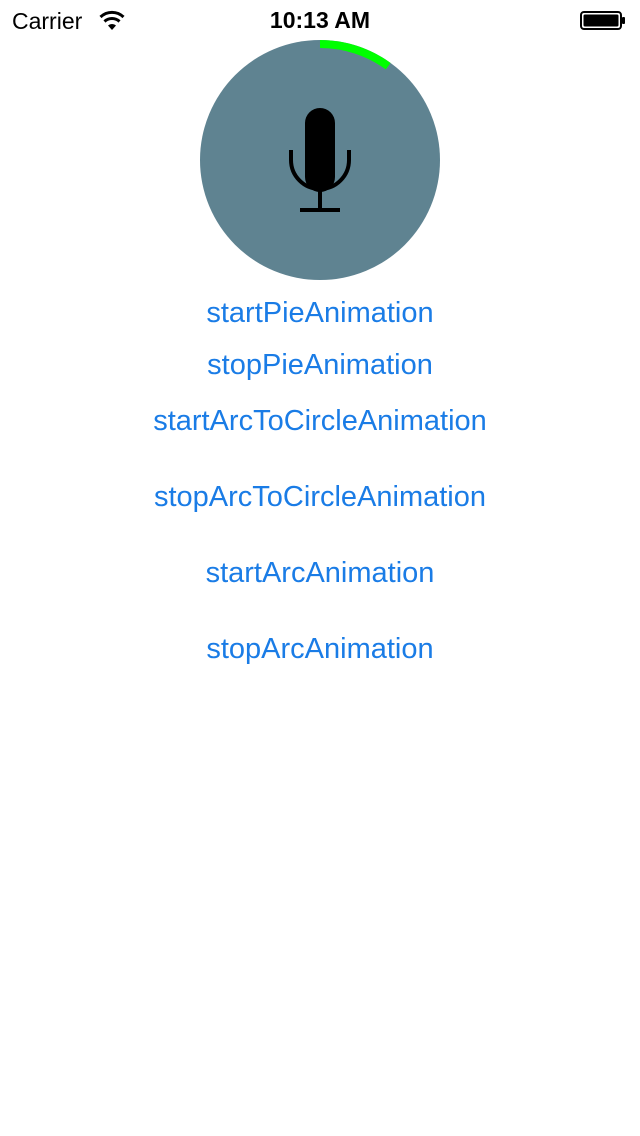 Image resolution: width=640 pixels, height=1136 pixels. What do you see at coordinates (320, 649) in the screenshot?
I see `stop-arc-animation-button: stopArcAnimation` at bounding box center [320, 649].